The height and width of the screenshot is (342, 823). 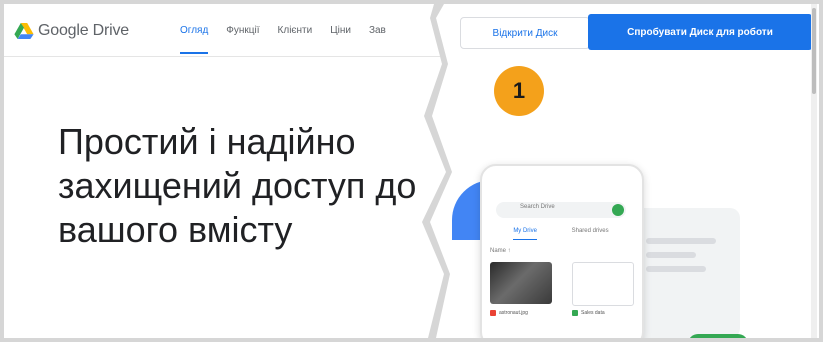 I want to click on step-callout-badge: 1, so click(x=519, y=91).